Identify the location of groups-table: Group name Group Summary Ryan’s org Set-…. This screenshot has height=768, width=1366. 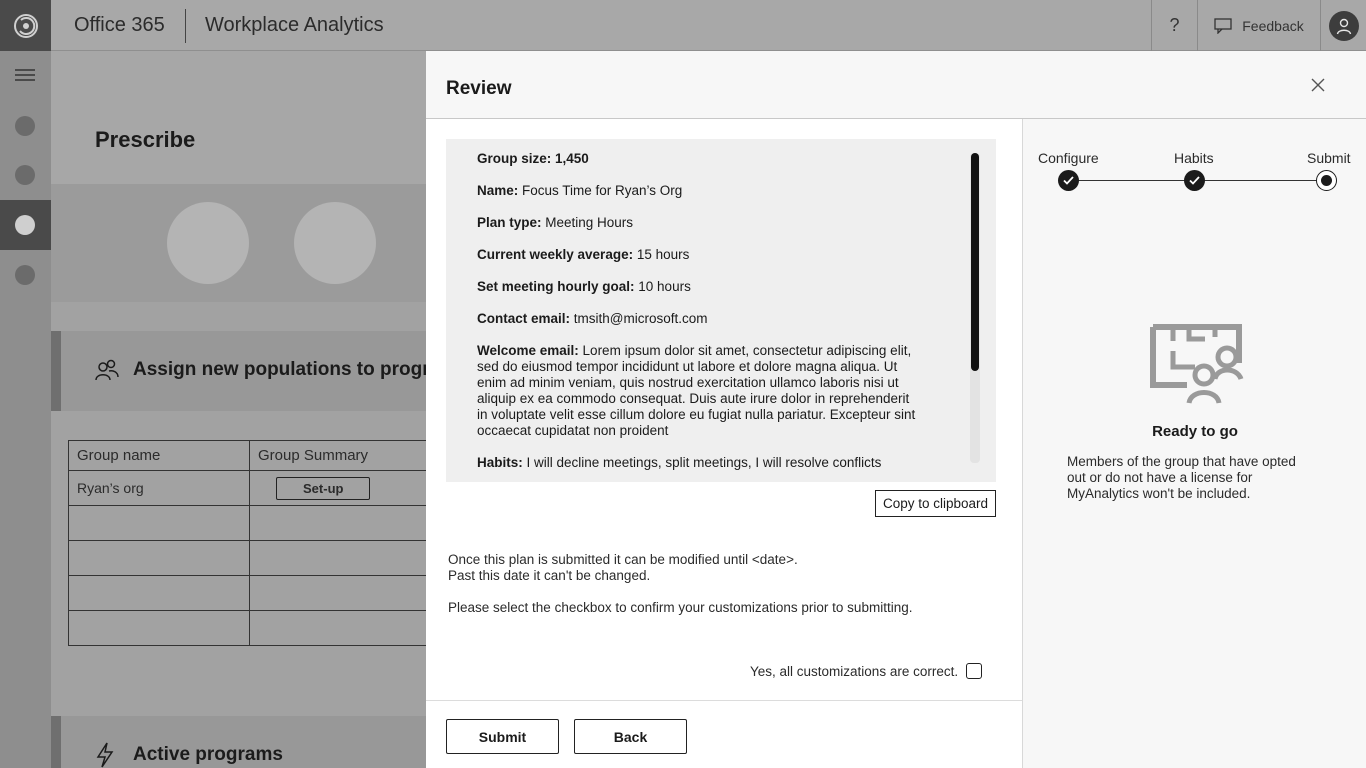
(247, 543).